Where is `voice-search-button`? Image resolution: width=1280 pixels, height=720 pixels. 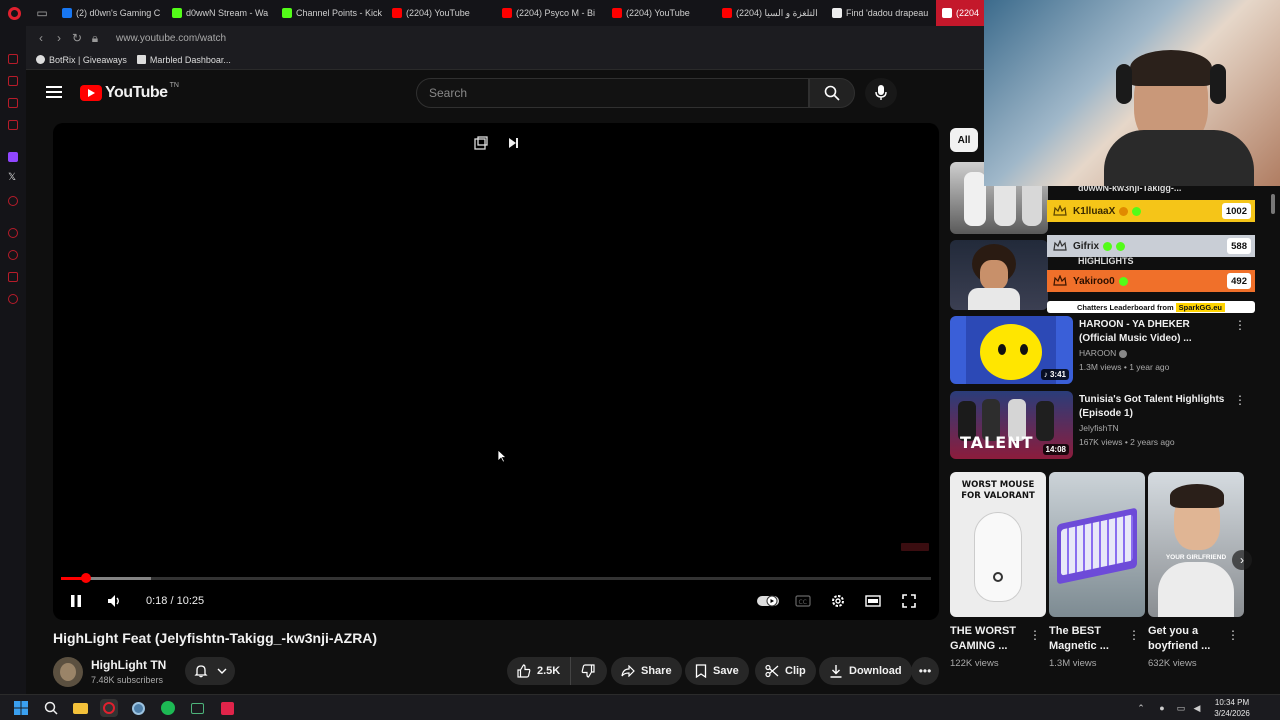 voice-search-button is located at coordinates (881, 93).